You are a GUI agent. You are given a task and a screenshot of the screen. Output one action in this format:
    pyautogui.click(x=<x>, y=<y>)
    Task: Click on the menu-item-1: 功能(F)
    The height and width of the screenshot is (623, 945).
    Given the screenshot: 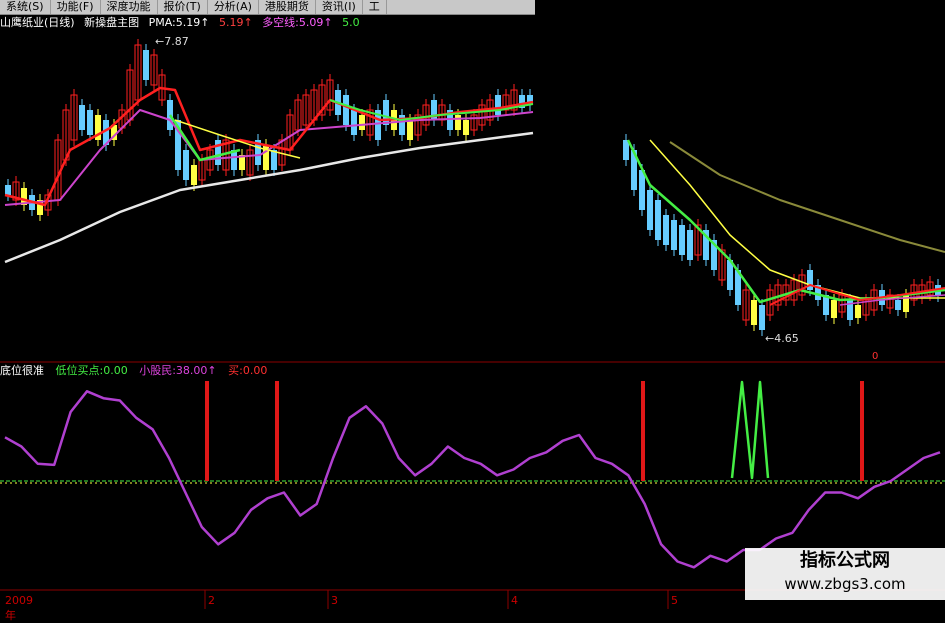 What is the action you would take?
    pyautogui.click(x=76, y=7)
    